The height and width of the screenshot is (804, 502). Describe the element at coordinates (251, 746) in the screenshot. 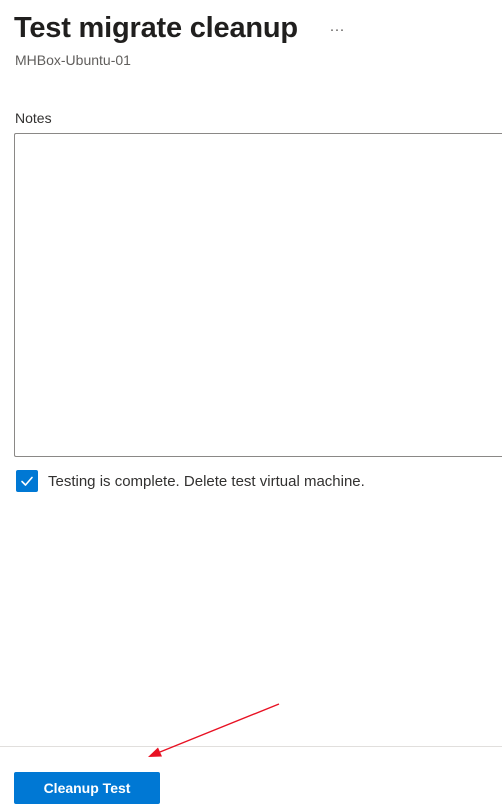

I see `footer-divider` at that location.